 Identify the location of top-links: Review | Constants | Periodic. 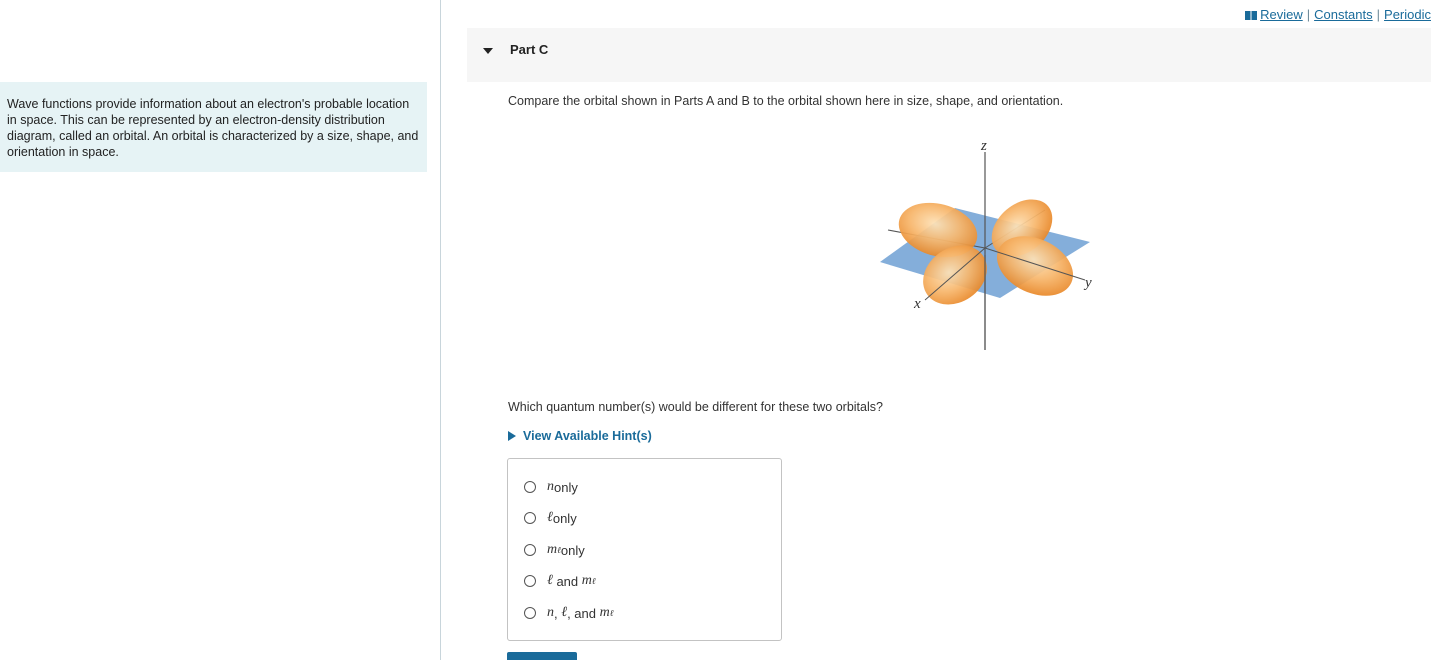
(1338, 14).